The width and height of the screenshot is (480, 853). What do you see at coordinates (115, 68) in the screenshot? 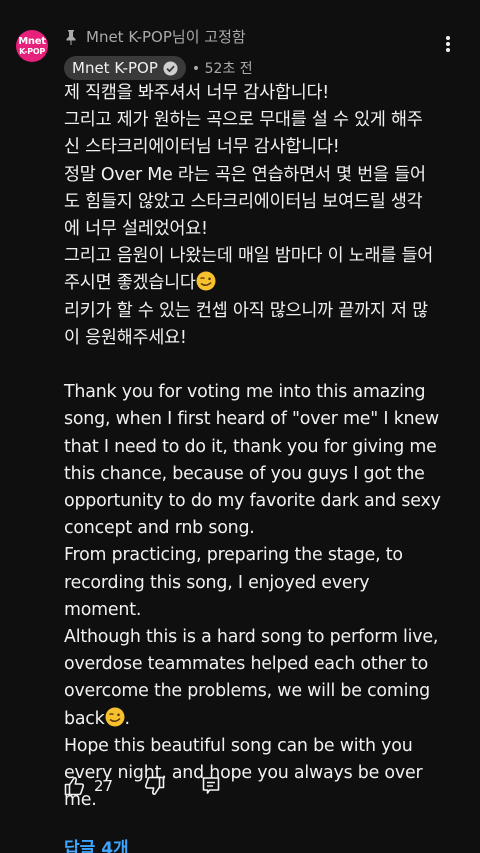
I see `author-name: Mnet K-POP` at bounding box center [115, 68].